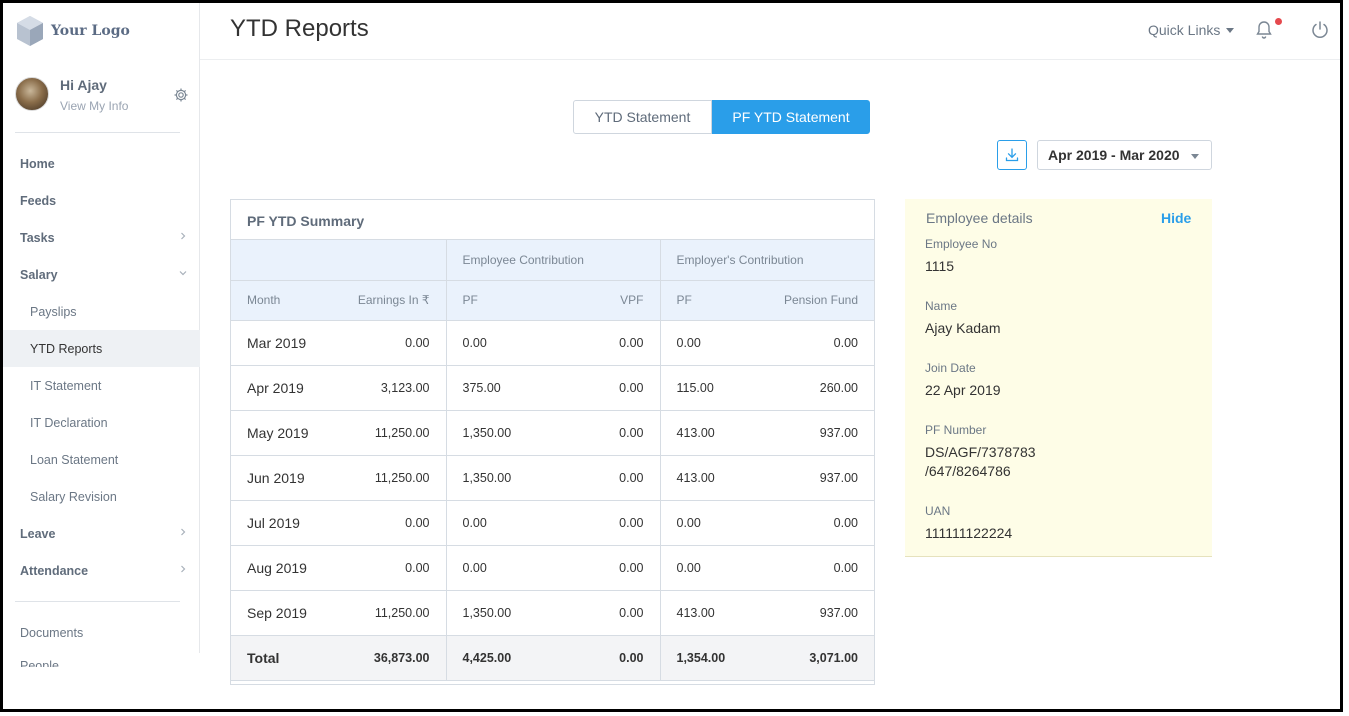 This screenshot has height=716, width=1349. I want to click on avatar, so click(32, 94).